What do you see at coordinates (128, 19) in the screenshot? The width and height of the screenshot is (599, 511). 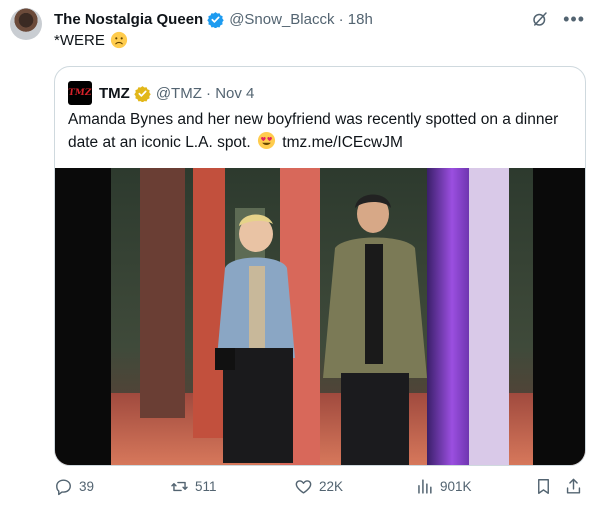 I see `display-name: The Nostalgia Queen` at bounding box center [128, 19].